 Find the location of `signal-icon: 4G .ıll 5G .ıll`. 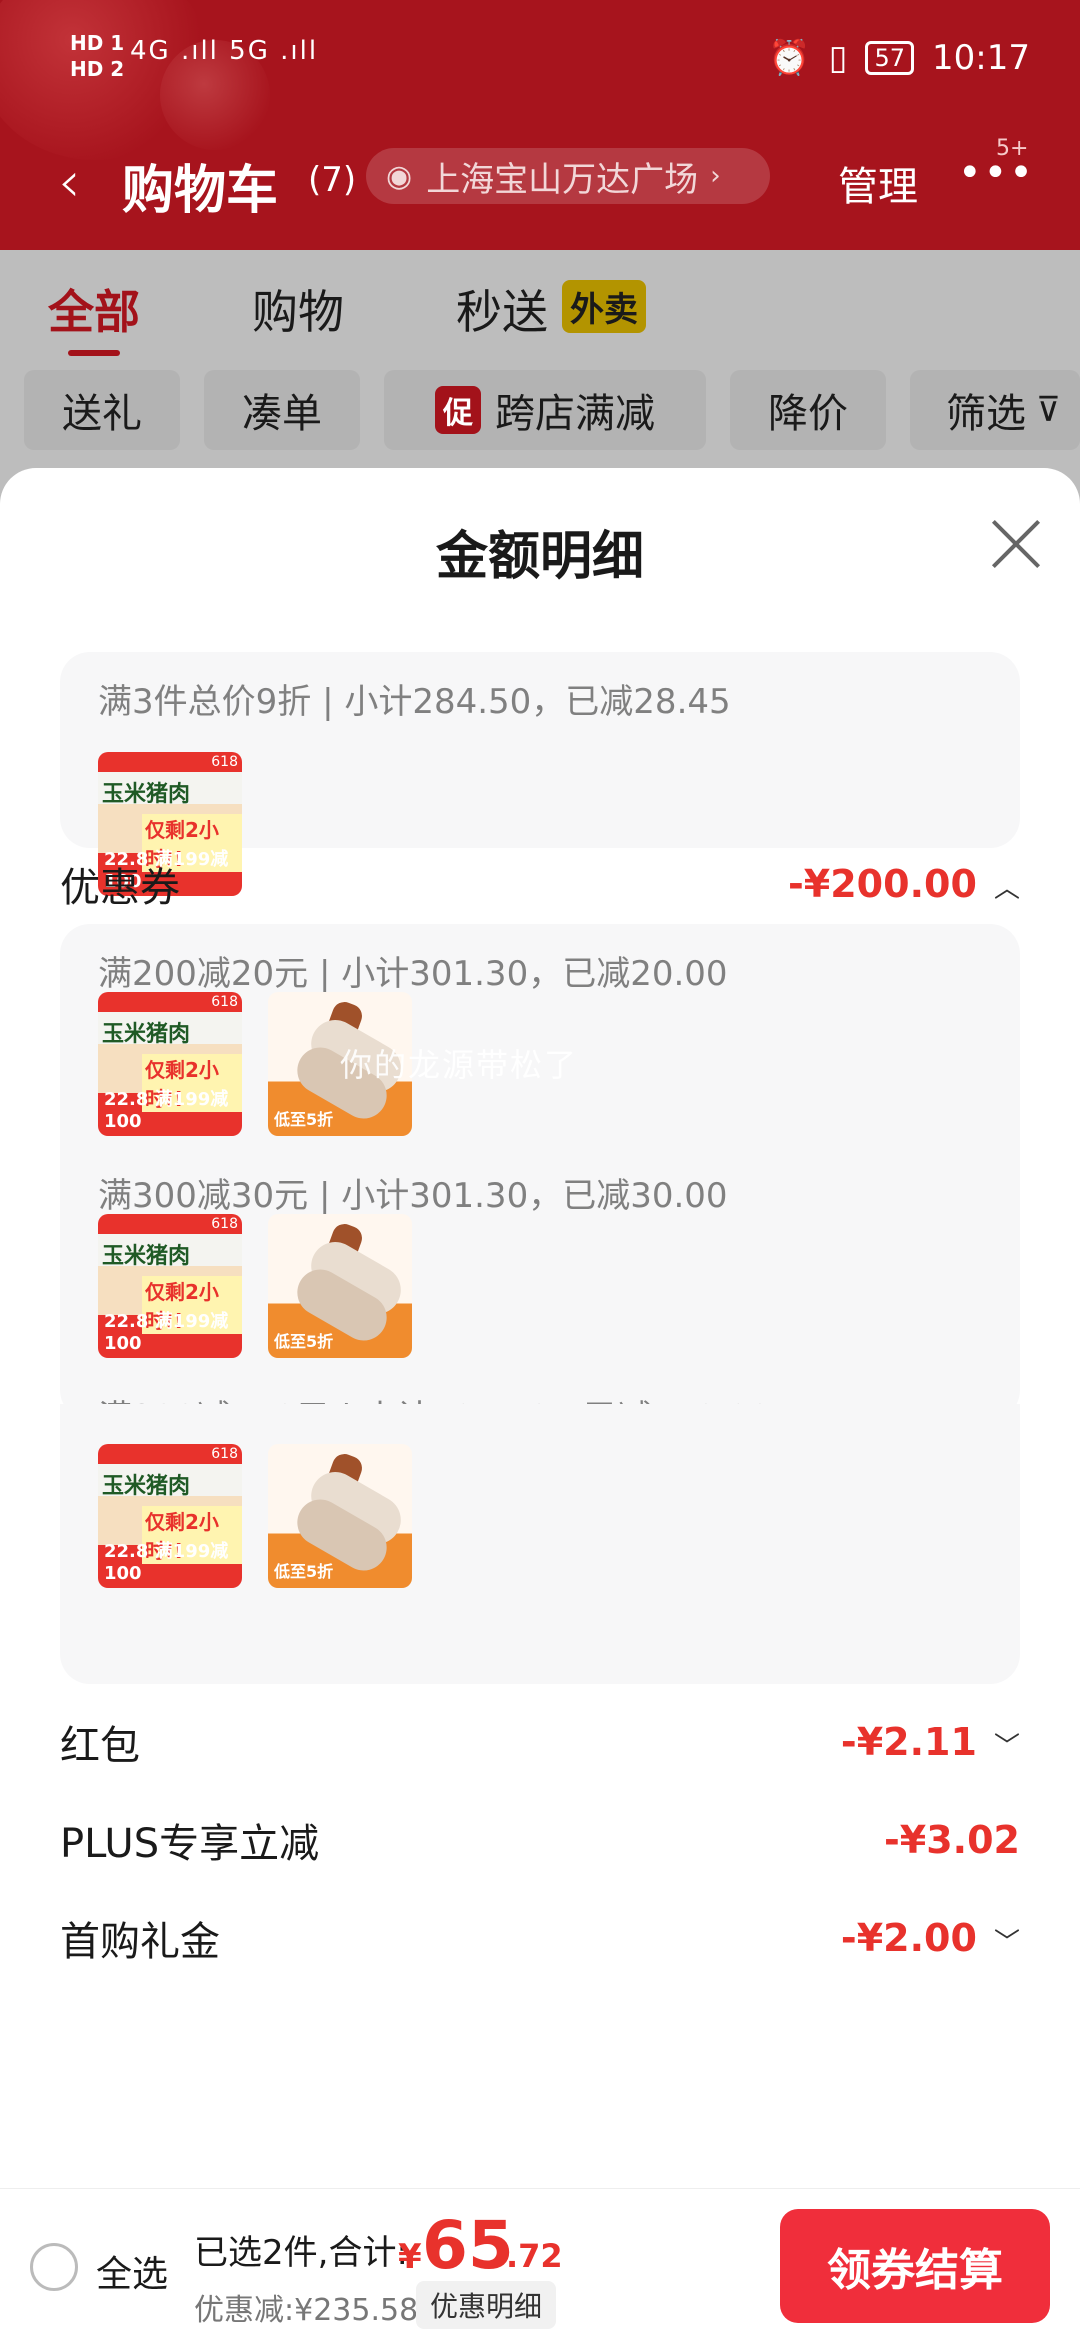

signal-icon: 4G .ıll 5G .ıll is located at coordinates (224, 51).